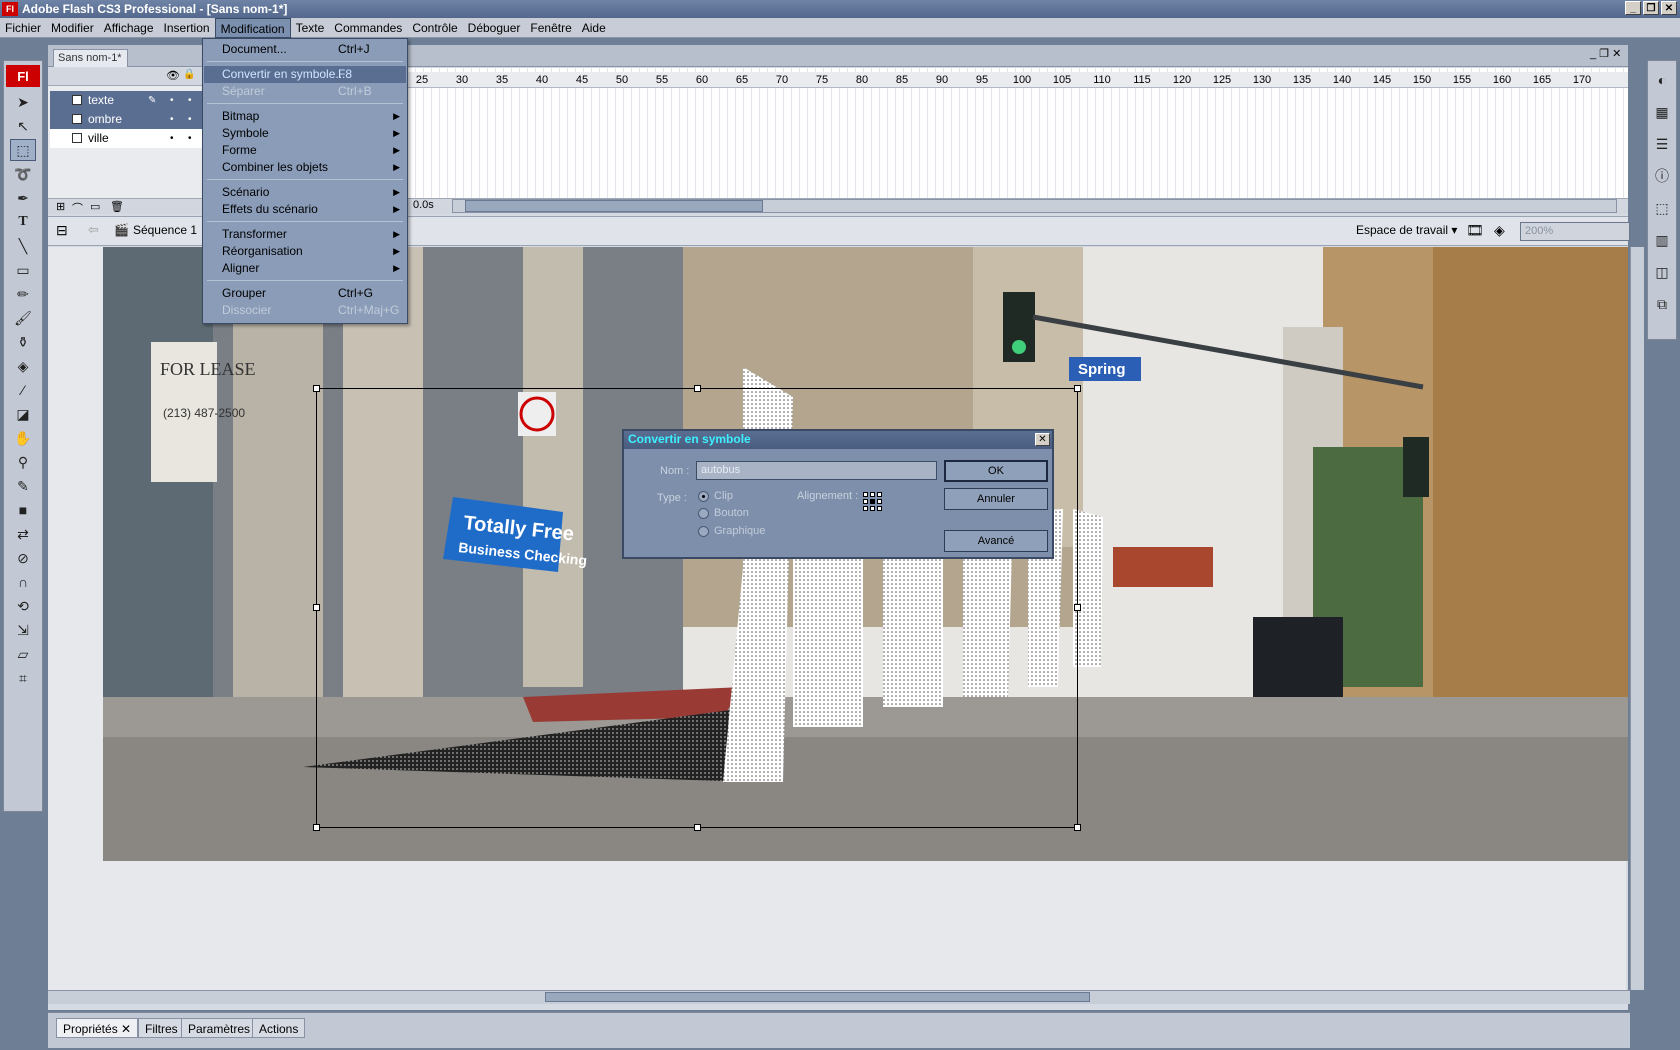 Image resolution: width=1680 pixels, height=1050 pixels. What do you see at coordinates (1042, 439) in the screenshot?
I see `dialog-close-icon: ✕` at bounding box center [1042, 439].